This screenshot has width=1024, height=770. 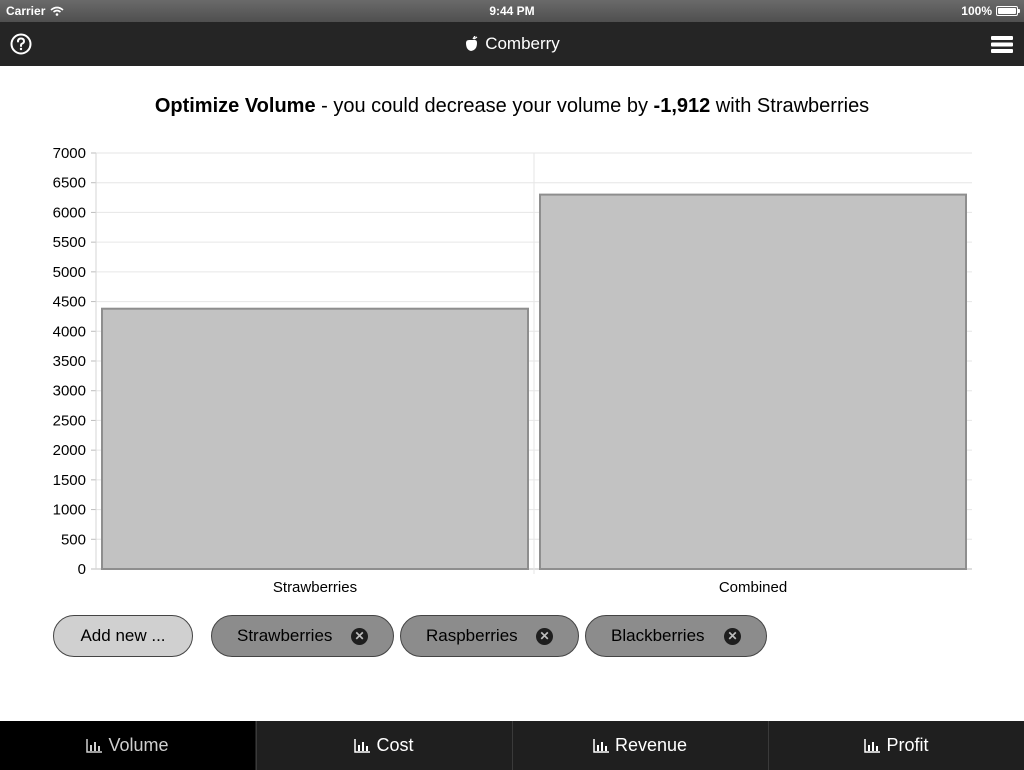 I want to click on bottom-tab-bar: Volume Cost Revenue Profit, so click(x=512, y=745).